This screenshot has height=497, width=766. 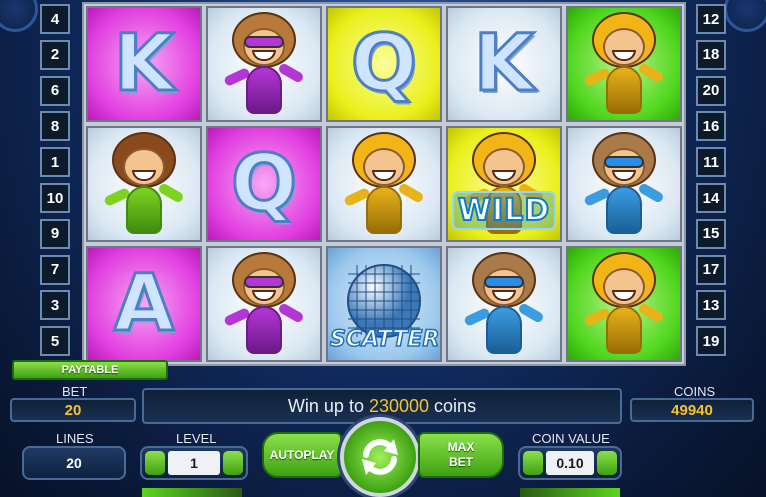 What do you see at coordinates (55, 233) in the screenshot?
I see `payline-9: 9` at bounding box center [55, 233].